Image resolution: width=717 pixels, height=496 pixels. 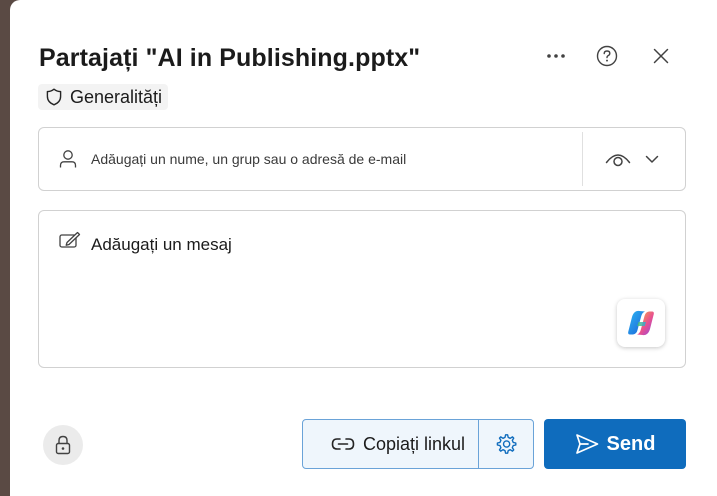 I want to click on more-icon, so click(x=556, y=56).